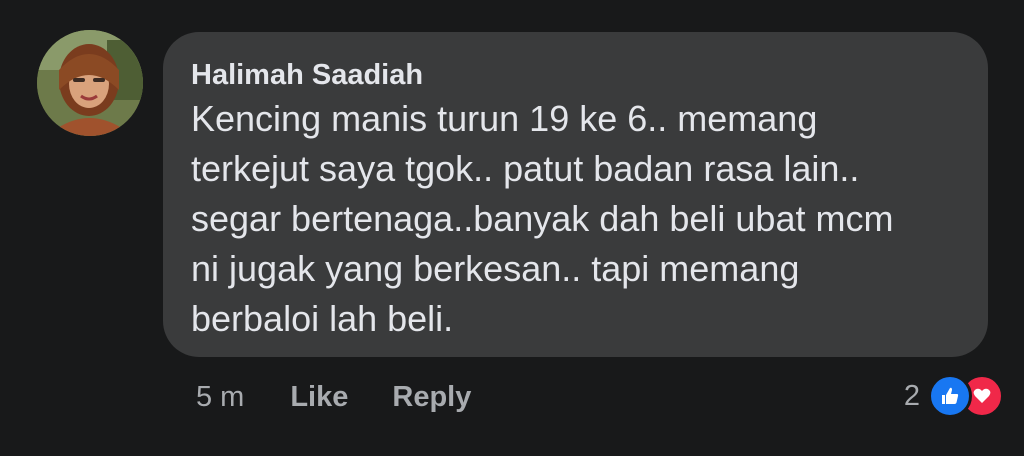 The image size is (1024, 456). I want to click on reactions-summary: 2, so click(954, 396).